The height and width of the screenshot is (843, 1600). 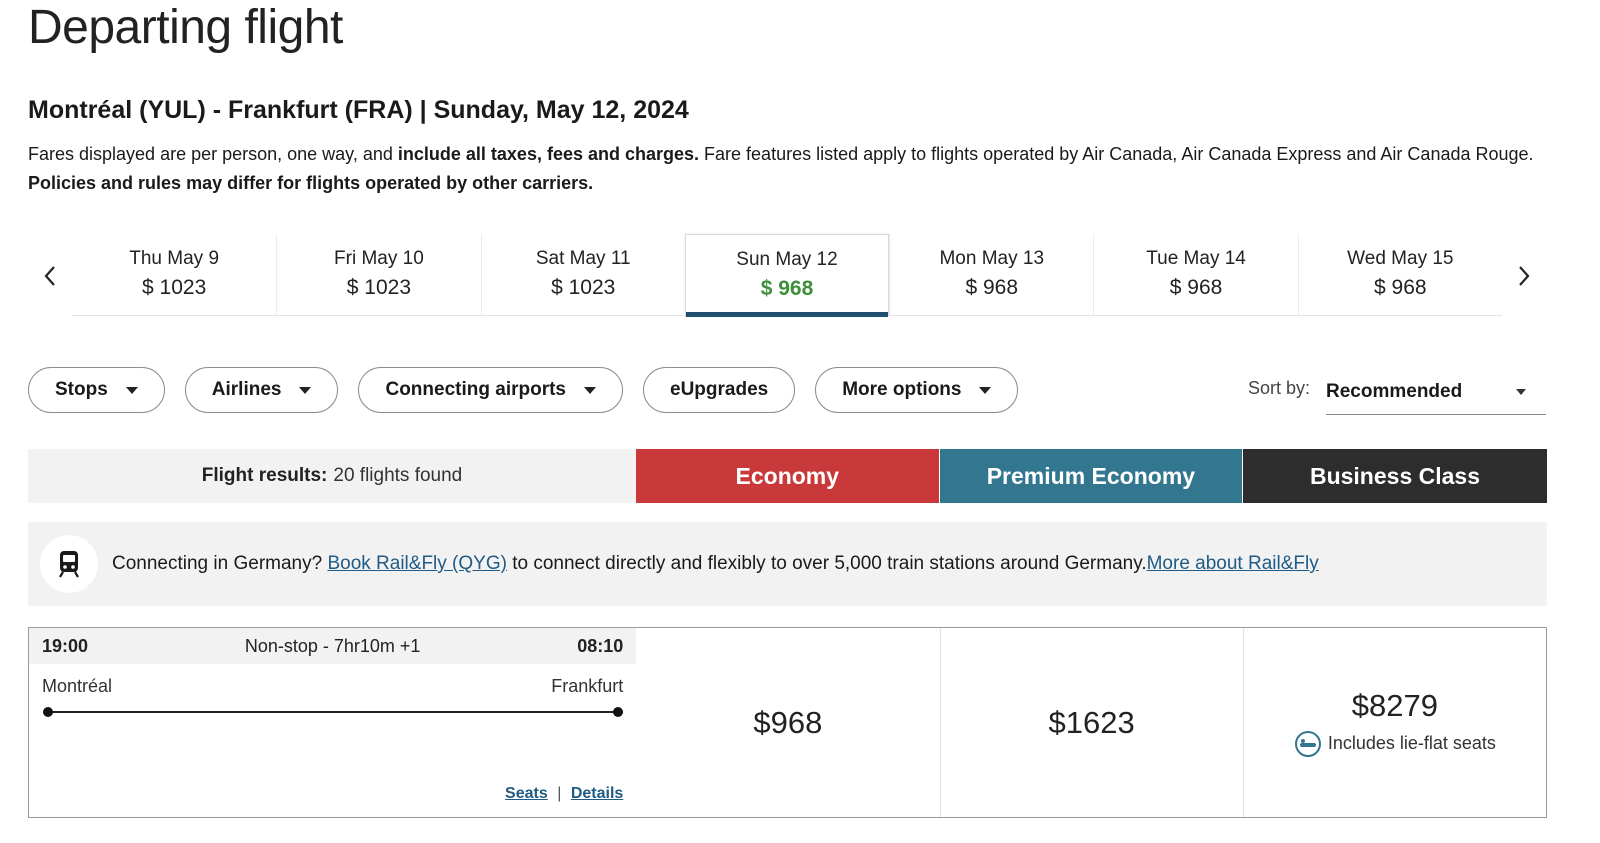 What do you see at coordinates (564, 794) in the screenshot?
I see `flight-links: Seats | Details` at bounding box center [564, 794].